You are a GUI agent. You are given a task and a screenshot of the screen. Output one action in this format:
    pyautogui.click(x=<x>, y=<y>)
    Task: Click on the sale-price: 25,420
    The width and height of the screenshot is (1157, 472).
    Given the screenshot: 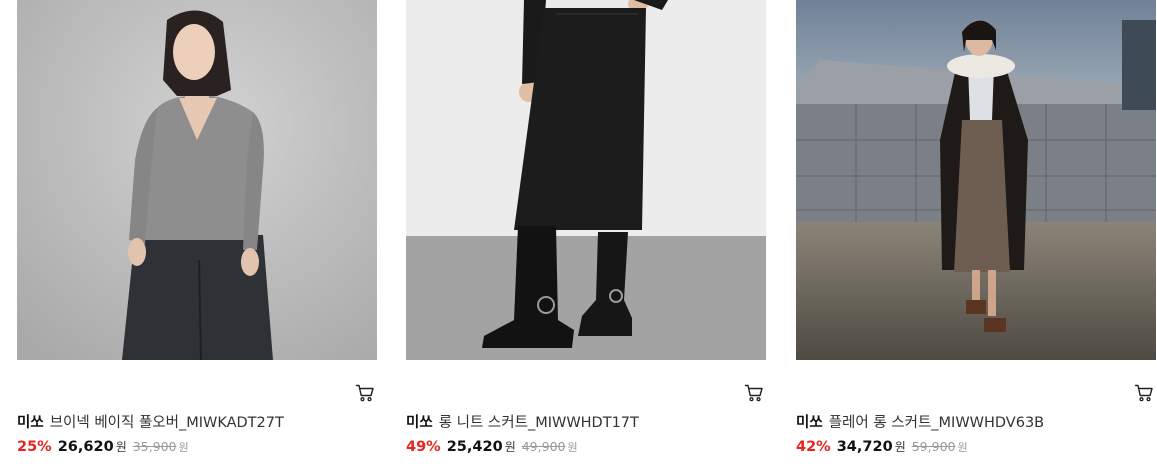 What is the action you would take?
    pyautogui.click(x=474, y=447)
    